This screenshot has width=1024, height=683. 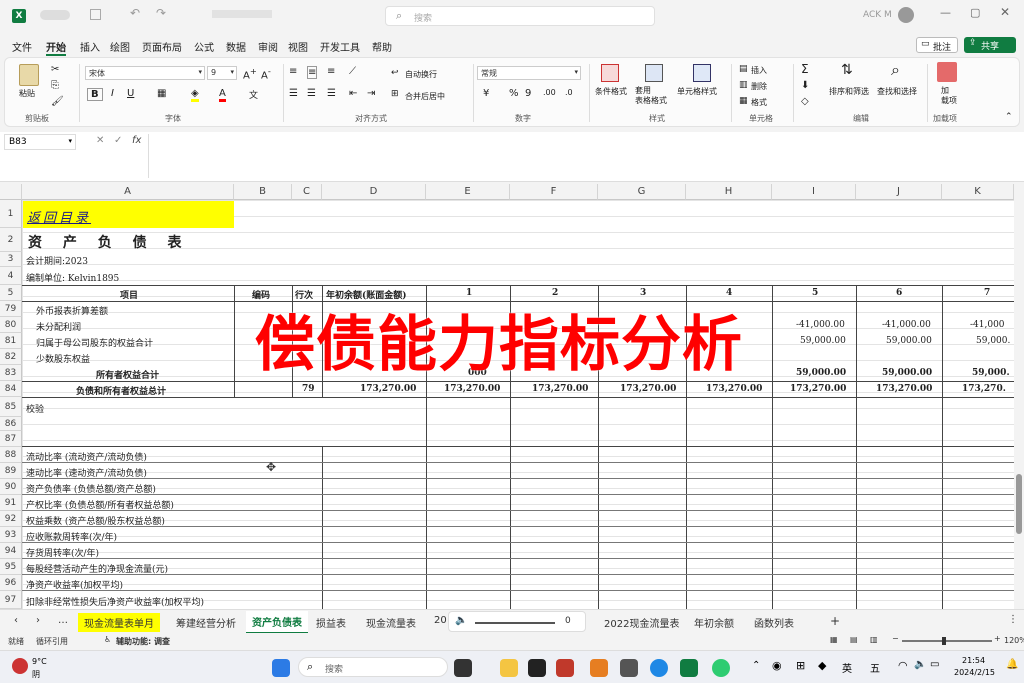 I want to click on row-header: 94, so click(x=11, y=551).